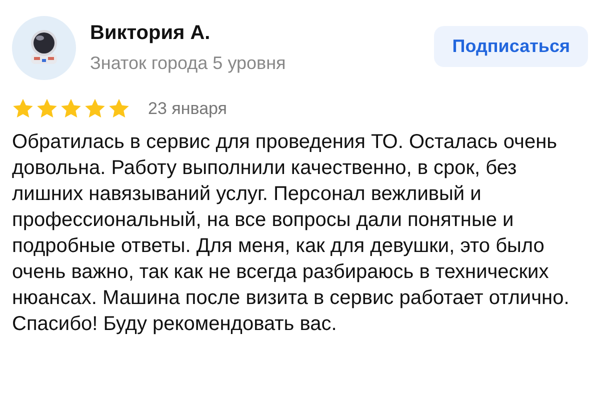  I want to click on review-date: 23 января, so click(187, 108).